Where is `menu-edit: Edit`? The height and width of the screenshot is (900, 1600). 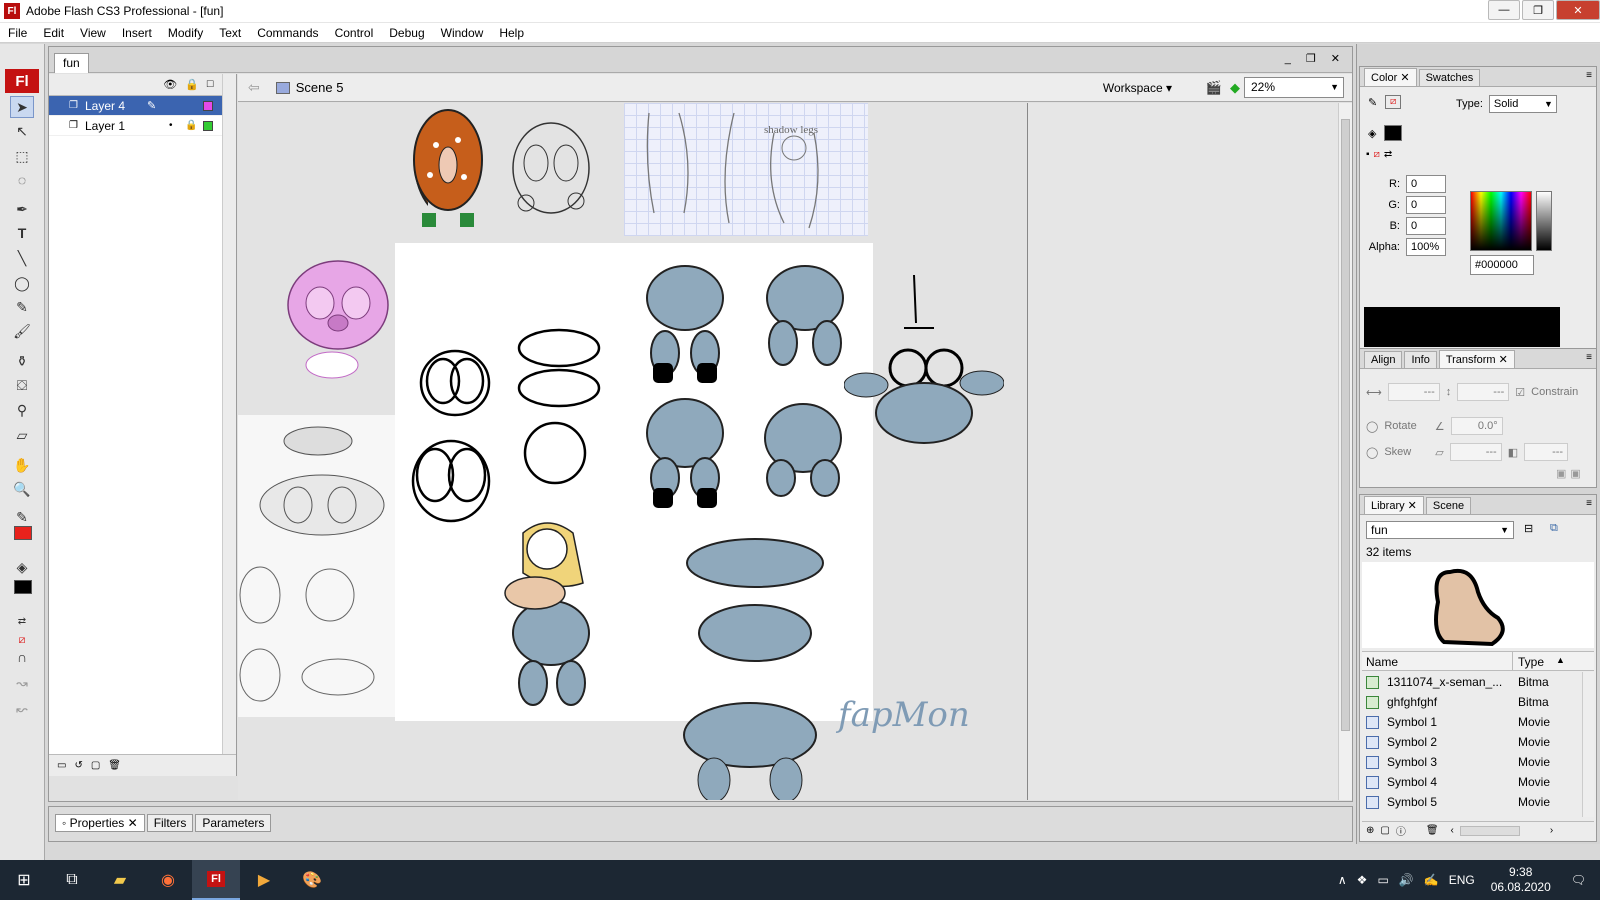 menu-edit: Edit is located at coordinates (53, 33).